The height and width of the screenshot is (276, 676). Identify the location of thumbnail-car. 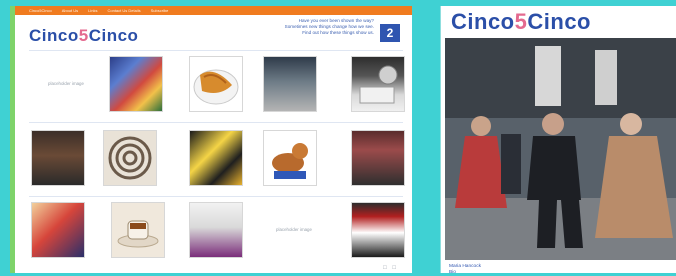
(378, 230).